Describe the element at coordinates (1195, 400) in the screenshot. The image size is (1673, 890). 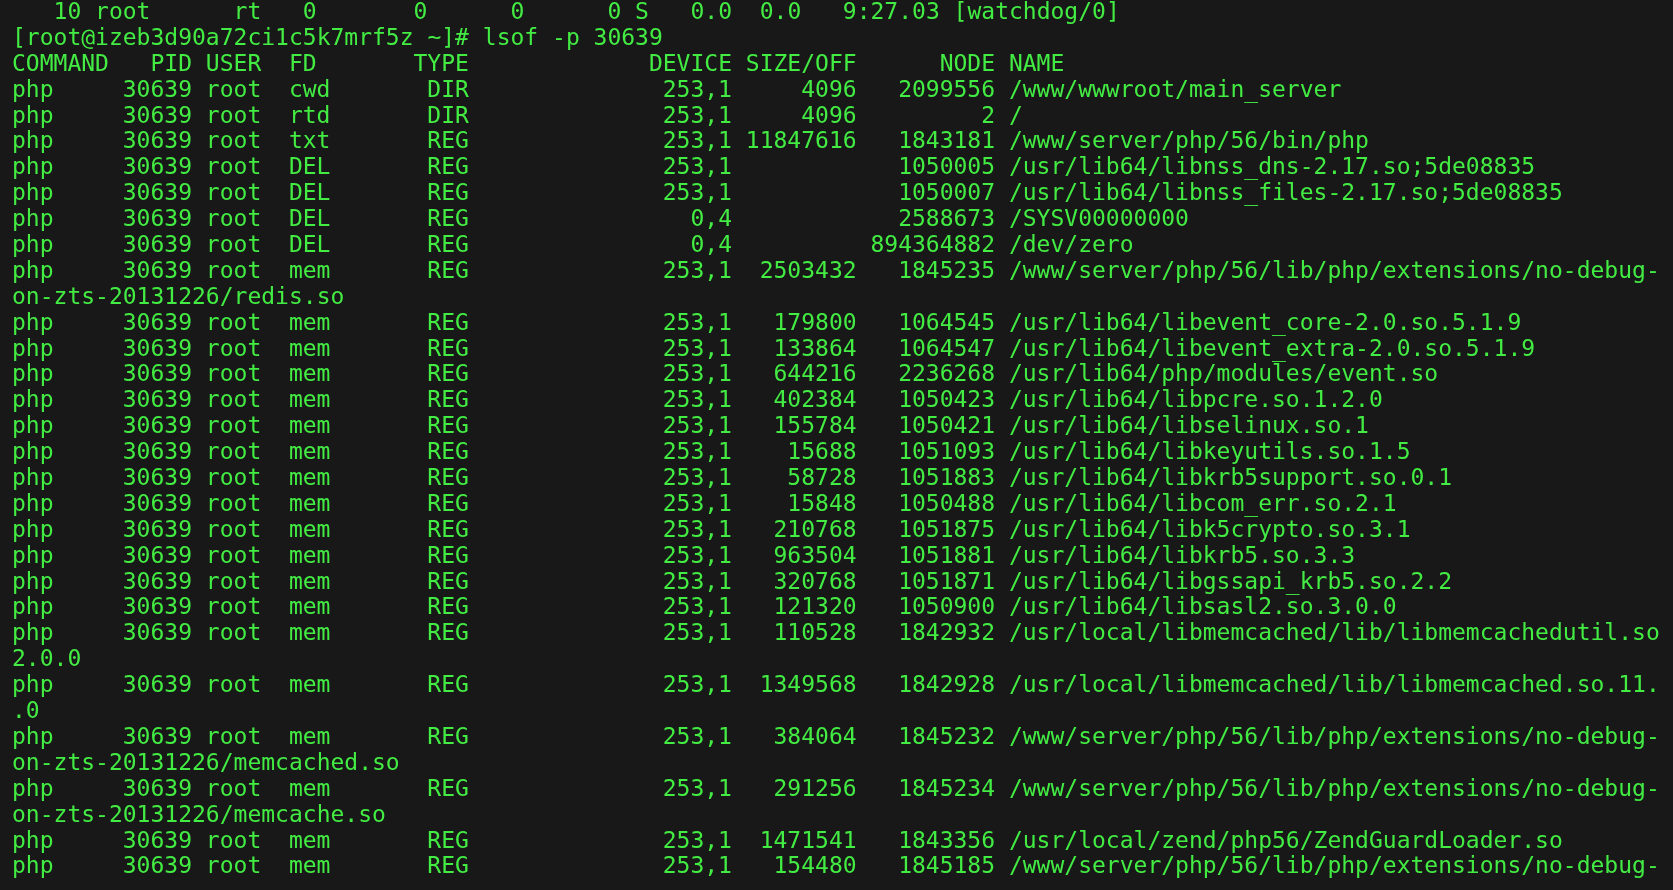
I see `table-cell: /usr/lib64/libpcre.so.1.2.0` at that location.